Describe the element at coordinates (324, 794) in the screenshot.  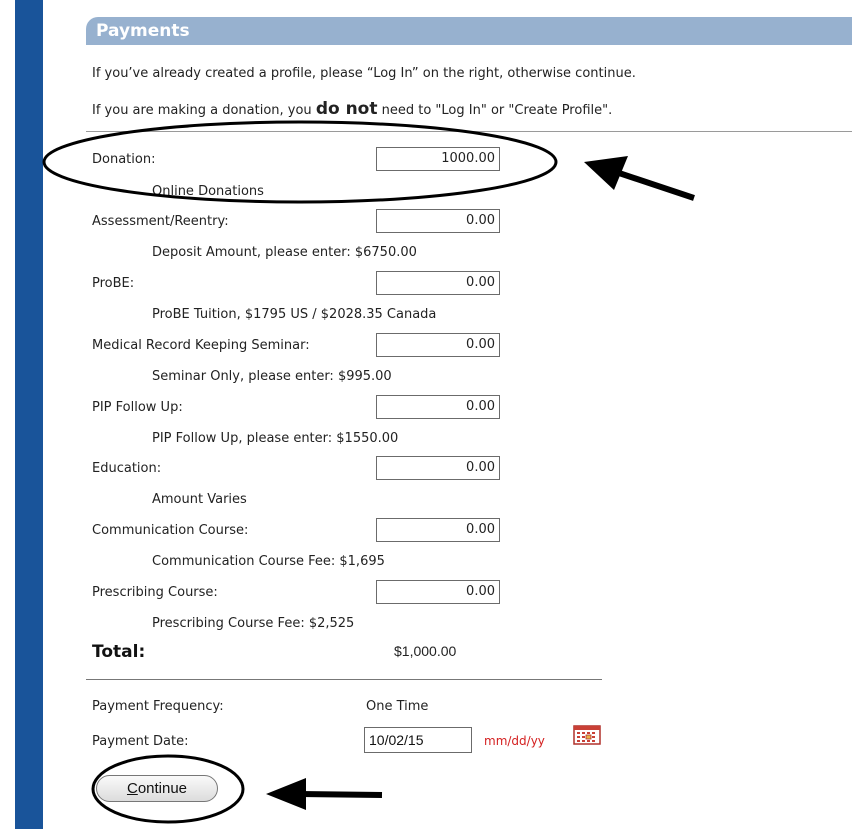
I see `arrow-left-icon` at that location.